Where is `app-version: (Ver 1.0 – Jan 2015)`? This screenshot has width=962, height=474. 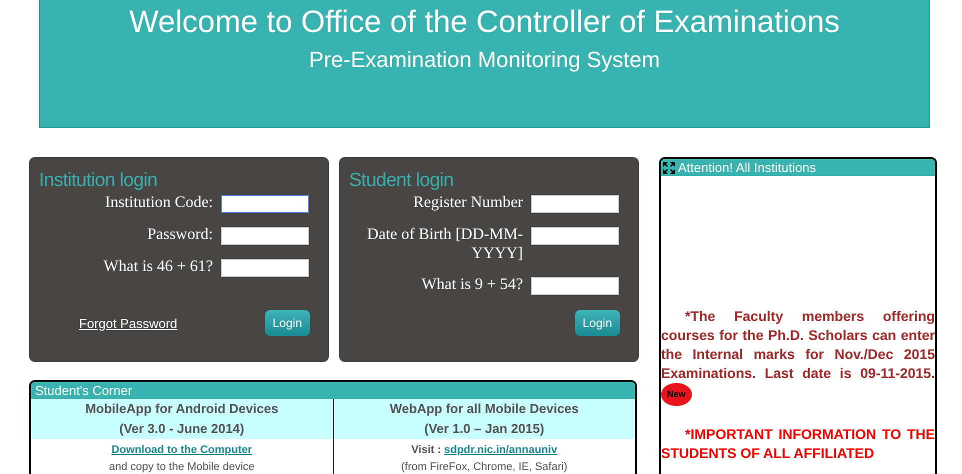 app-version: (Ver 1.0 – Jan 2015) is located at coordinates (484, 429).